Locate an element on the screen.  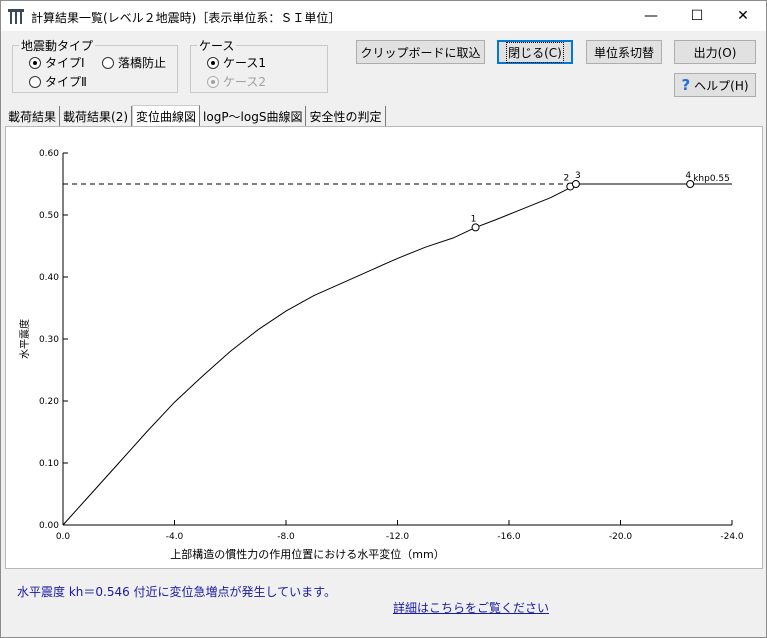
window-title: 計算結果一覧(レベル２地震時)［表示単位系：ＳＩ単位］ is located at coordinates (186, 18).